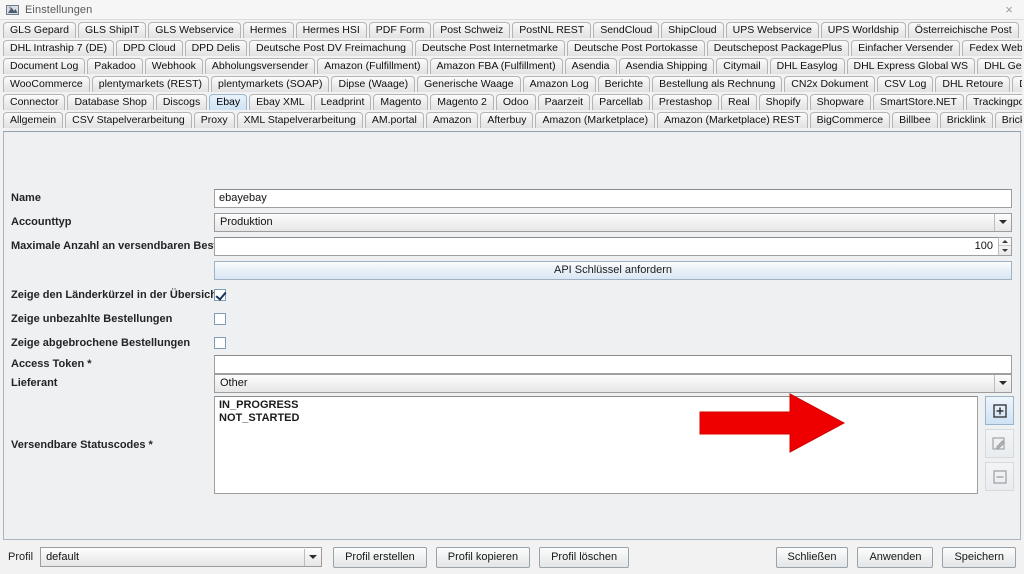 This screenshot has height=574, width=1024. Describe the element at coordinates (613, 198) in the screenshot. I see `name-input: ebayebay` at that location.